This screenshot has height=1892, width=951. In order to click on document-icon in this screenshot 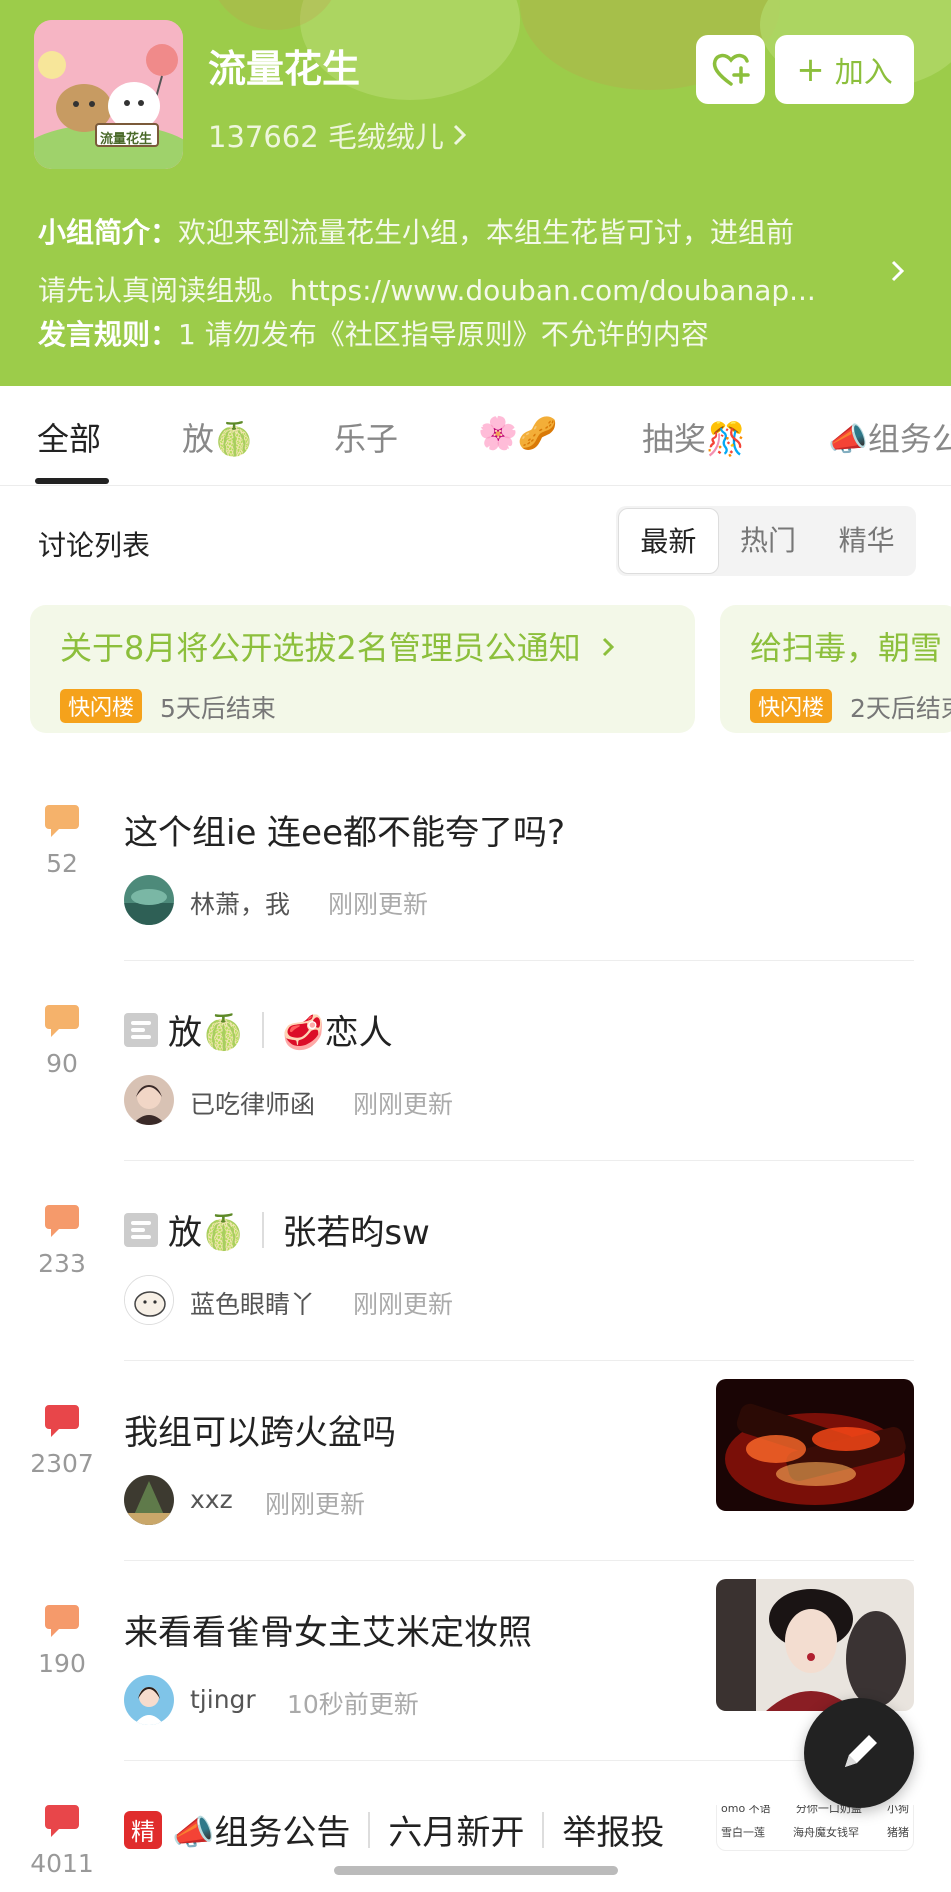, I will do `click(141, 1229)`.